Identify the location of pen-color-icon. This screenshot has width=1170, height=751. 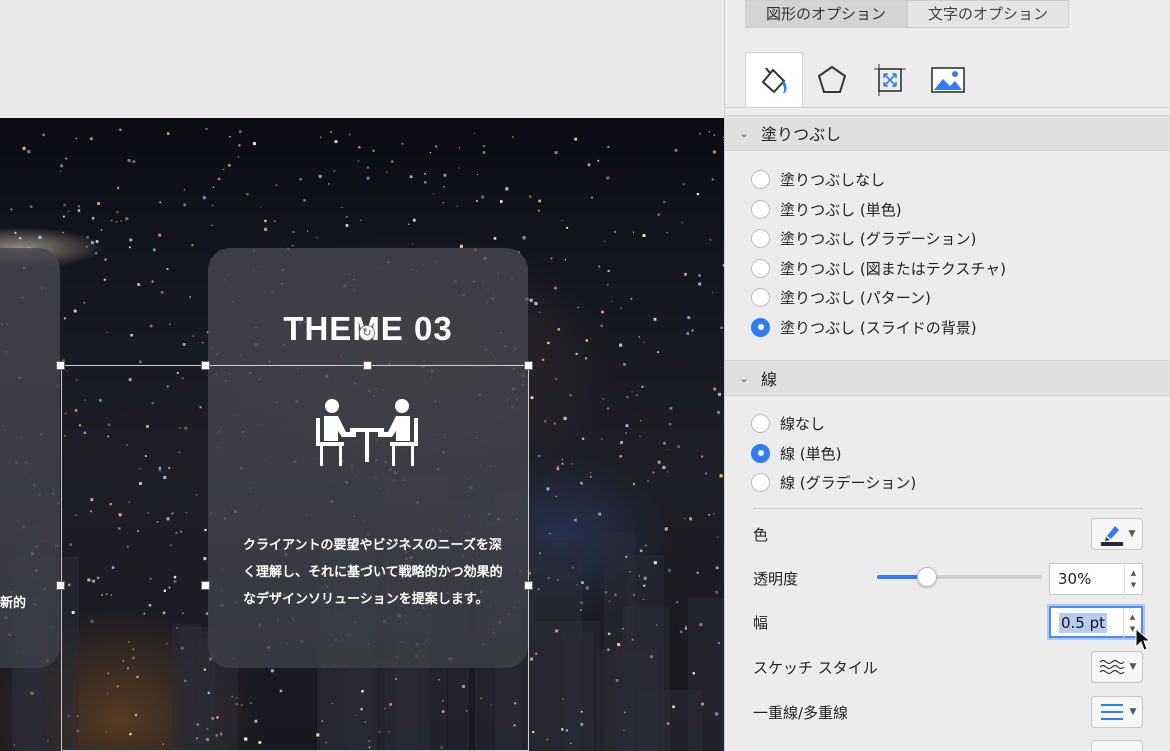
(1111, 536).